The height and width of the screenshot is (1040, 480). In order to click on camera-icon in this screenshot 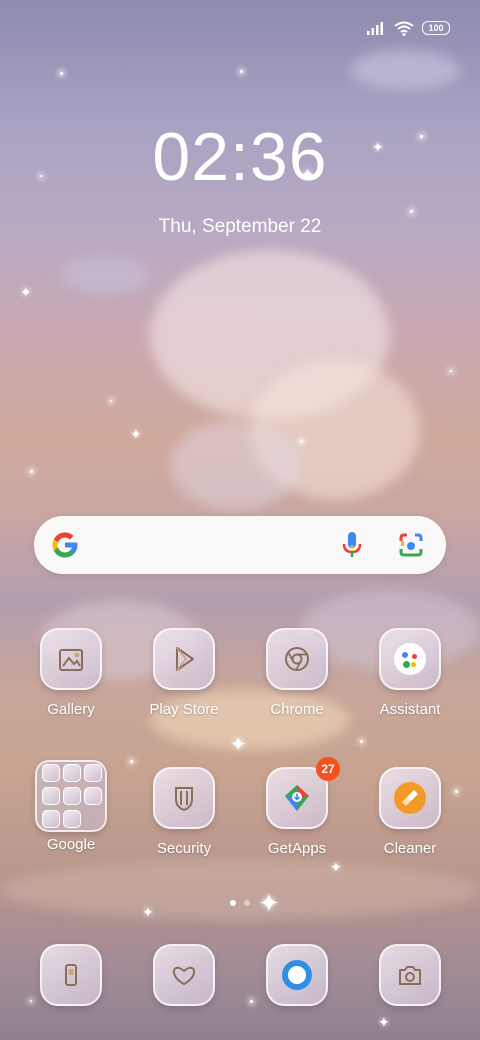, I will do `click(410, 975)`.